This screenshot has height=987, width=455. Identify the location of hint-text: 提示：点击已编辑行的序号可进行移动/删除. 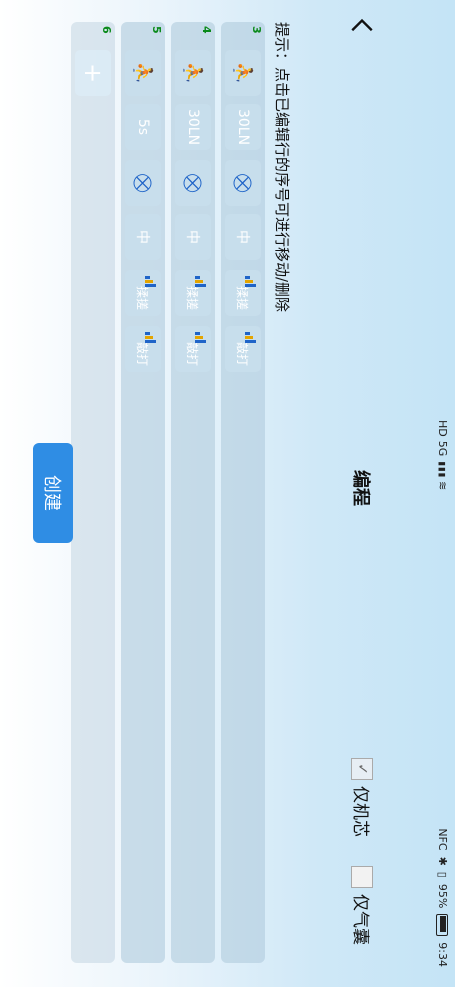
(282, 167).